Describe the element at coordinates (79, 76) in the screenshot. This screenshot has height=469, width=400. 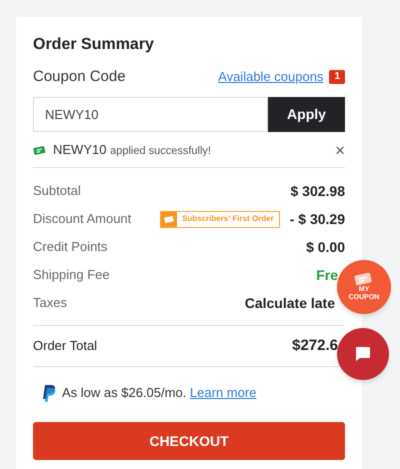
I see `coupon-label: Coupon Code` at that location.